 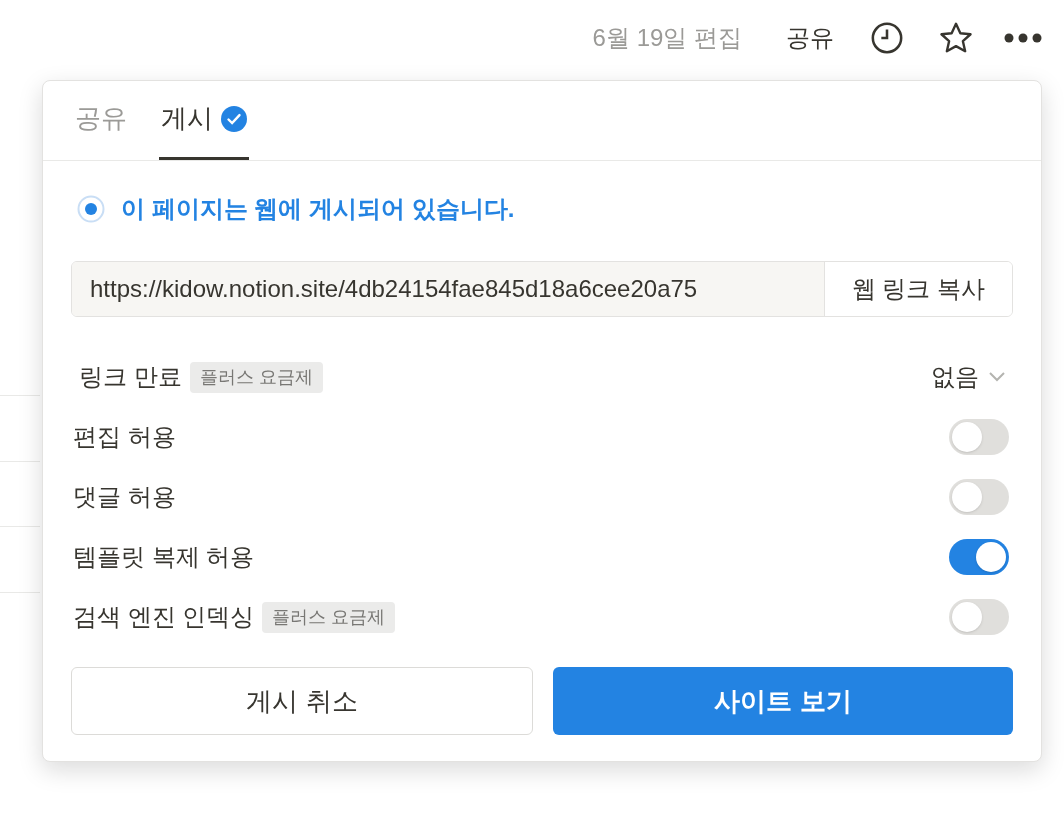 What do you see at coordinates (810, 38) in the screenshot?
I see `share-button: 공유` at bounding box center [810, 38].